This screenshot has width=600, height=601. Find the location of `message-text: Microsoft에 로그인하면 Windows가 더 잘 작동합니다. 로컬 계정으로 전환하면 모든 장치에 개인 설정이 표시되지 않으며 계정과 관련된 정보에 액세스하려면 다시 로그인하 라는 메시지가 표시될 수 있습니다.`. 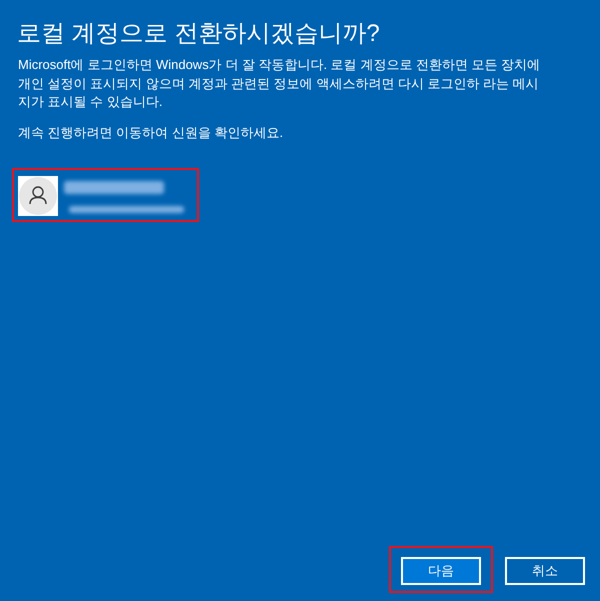

message-text: Microsoft에 로그인하면 Windows가 더 잘 작동합니다. 로컬 계정으로 전환하면 모든 장치에 개인 설정이 표시되지 않으며 계정과 관련된 정보에 액세스하려면 다시 로그인하 라는 메시지가 표시될 수 있습니다. is located at coordinates (280, 83).